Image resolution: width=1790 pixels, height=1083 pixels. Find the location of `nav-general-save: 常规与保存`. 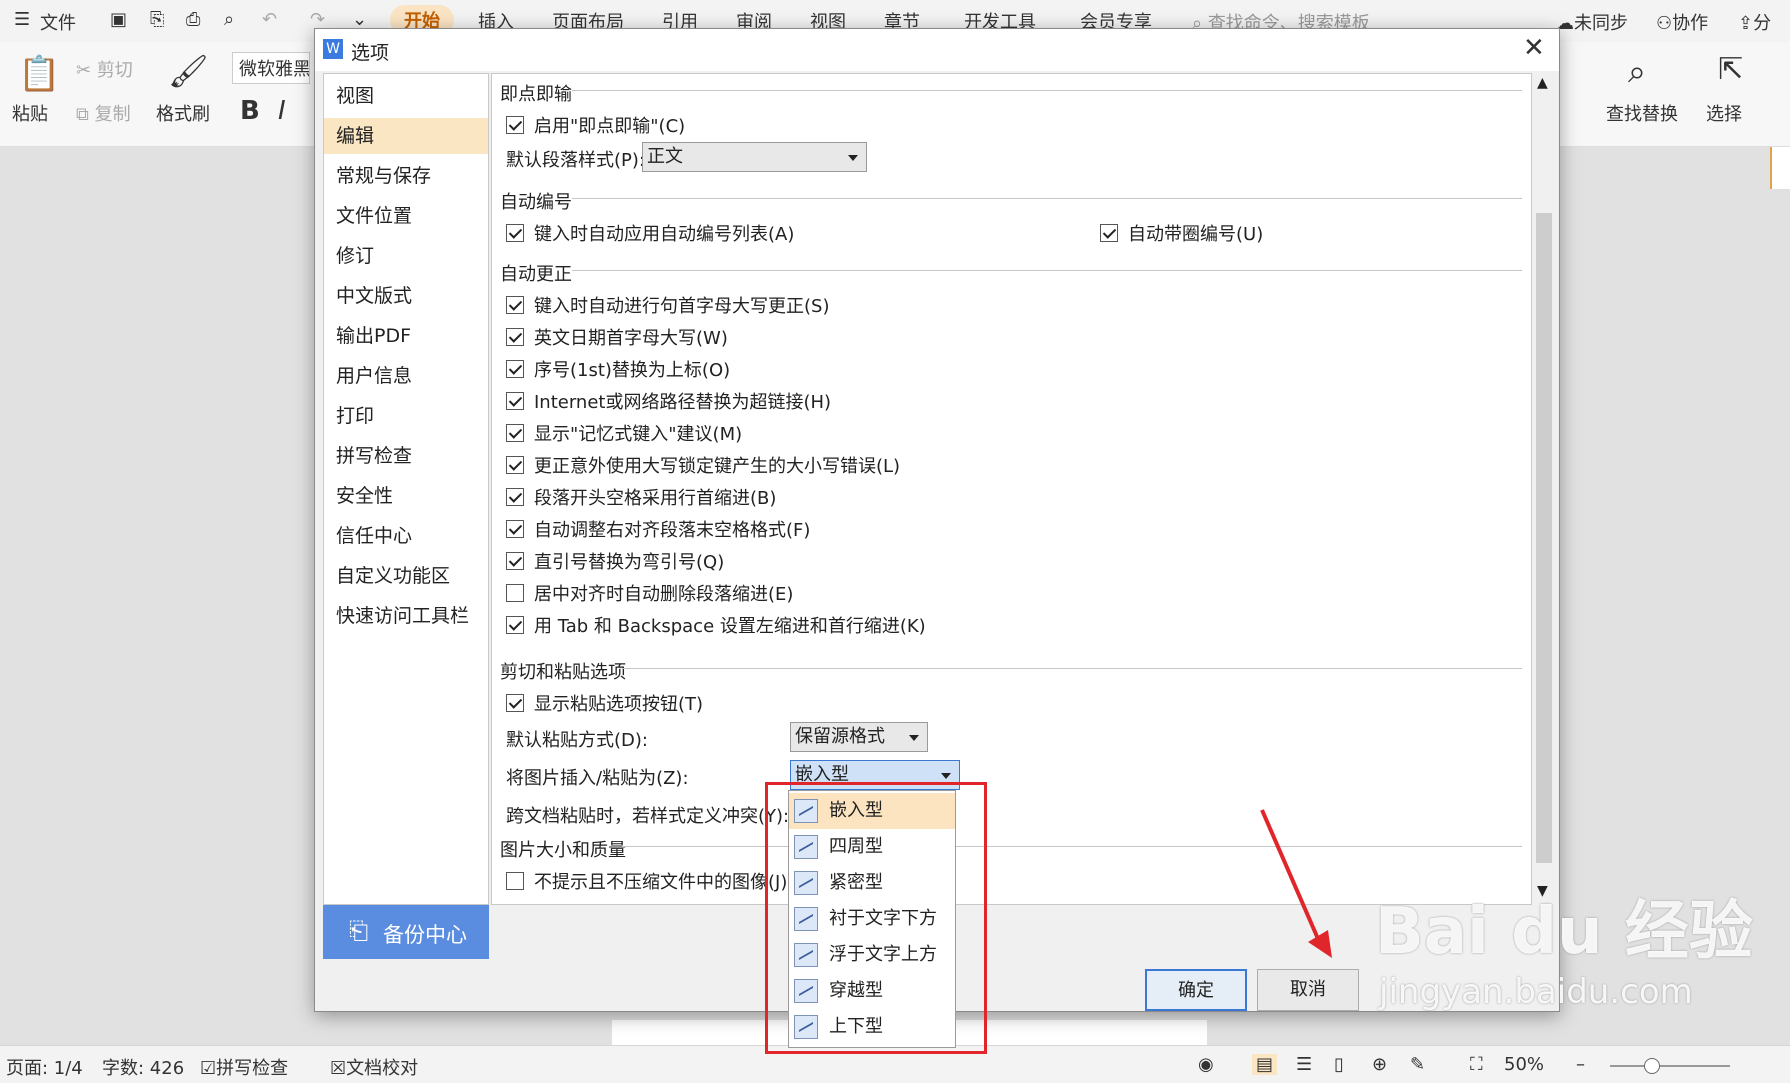

nav-general-save: 常规与保存 is located at coordinates (406, 176).